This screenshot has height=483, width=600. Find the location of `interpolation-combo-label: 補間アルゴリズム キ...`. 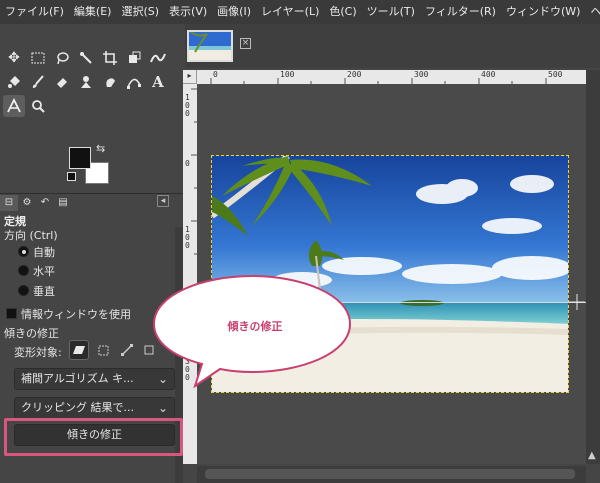

interpolation-combo-label: 補間アルゴリズム キ... is located at coordinates (77, 378).